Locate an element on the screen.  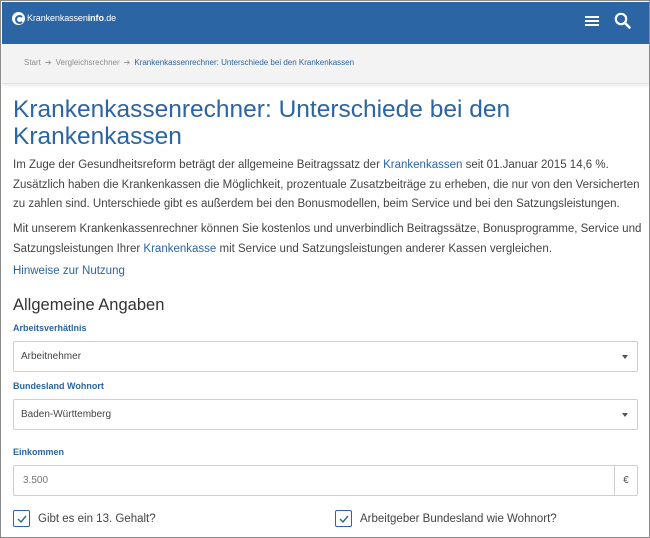
checkbox-employer-state: Arbeitgeber Bundesland wie Wohnort? is located at coordinates (446, 518).